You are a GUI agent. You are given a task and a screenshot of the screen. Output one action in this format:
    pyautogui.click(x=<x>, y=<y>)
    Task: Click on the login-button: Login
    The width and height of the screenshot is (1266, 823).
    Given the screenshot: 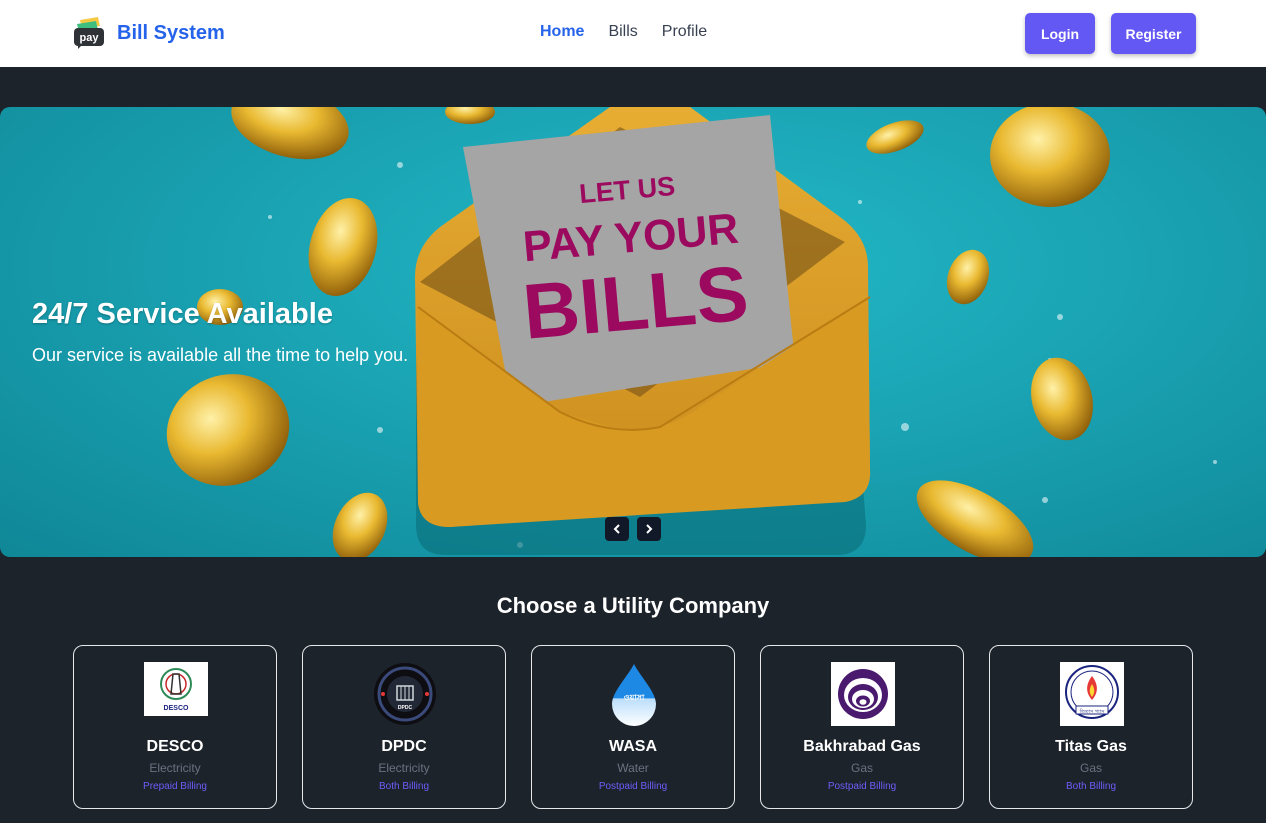 What is the action you would take?
    pyautogui.click(x=1060, y=33)
    